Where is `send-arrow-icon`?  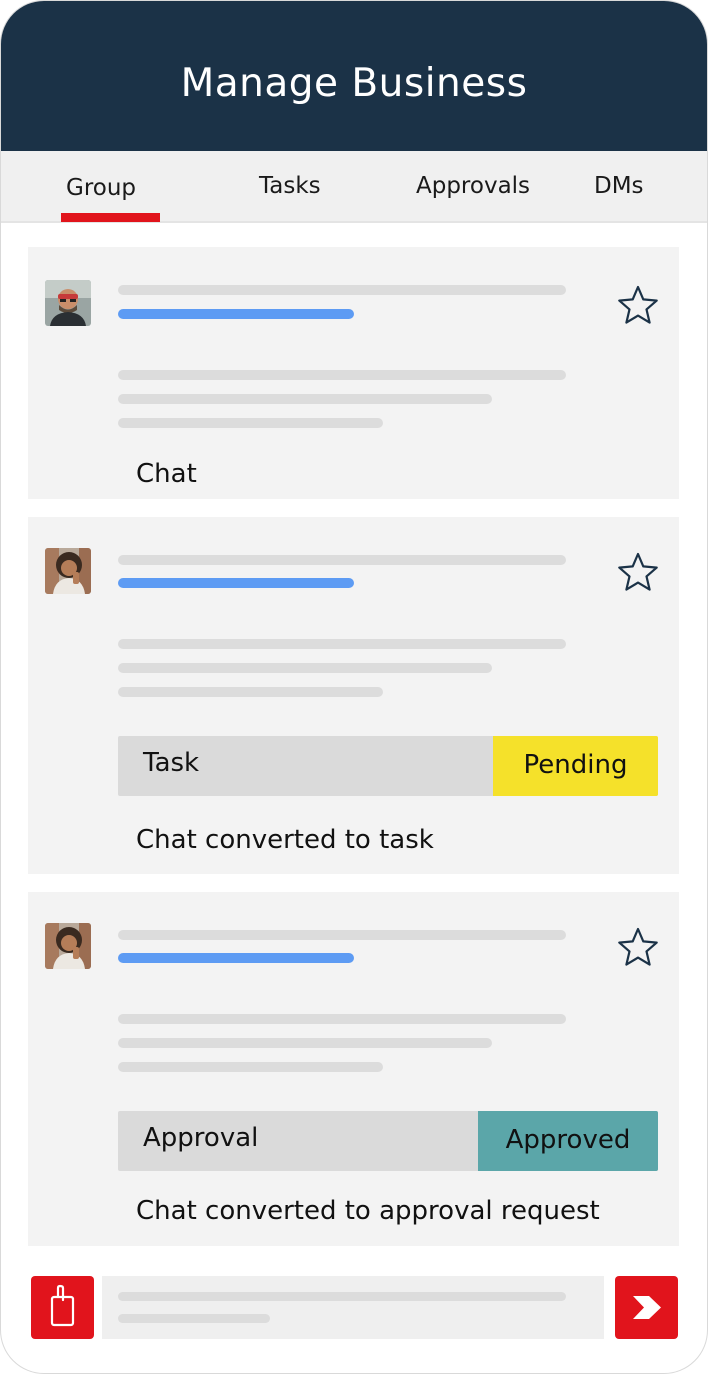
send-arrow-icon is located at coordinates (647, 1307).